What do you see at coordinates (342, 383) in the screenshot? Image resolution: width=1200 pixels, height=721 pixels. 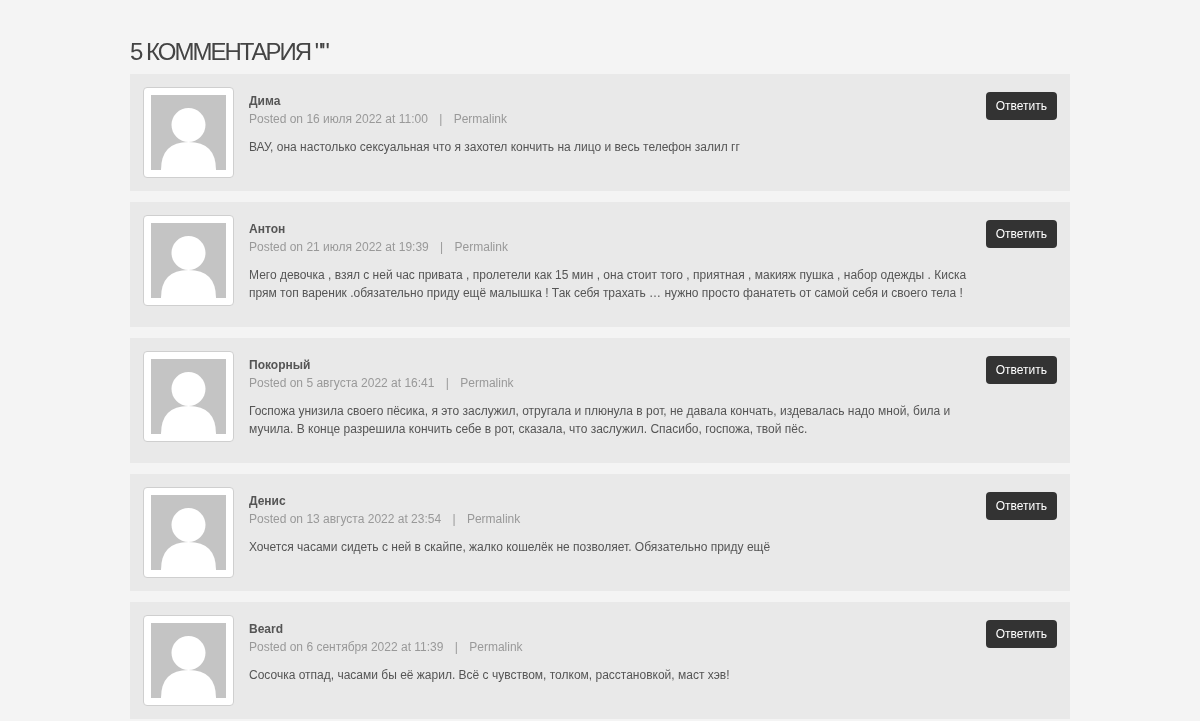 I see `comment-date: Posted on 5 августа 2022 at 16:41` at bounding box center [342, 383].